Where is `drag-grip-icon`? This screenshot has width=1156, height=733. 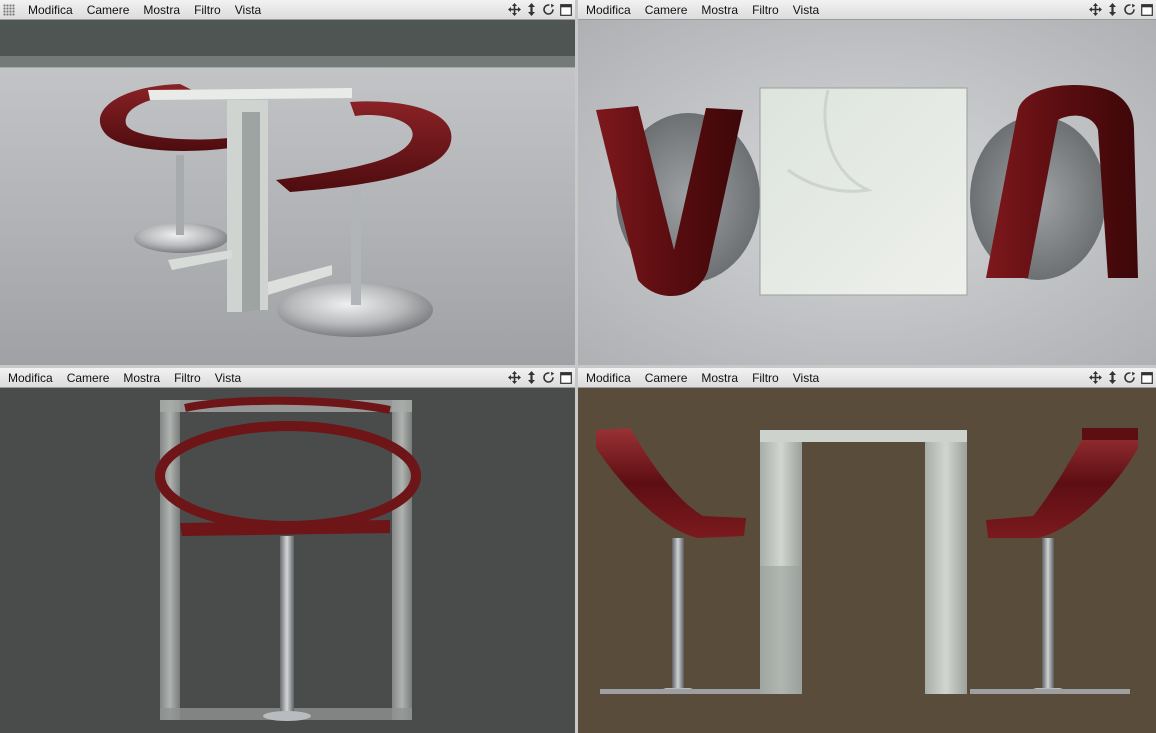 drag-grip-icon is located at coordinates (9, 9).